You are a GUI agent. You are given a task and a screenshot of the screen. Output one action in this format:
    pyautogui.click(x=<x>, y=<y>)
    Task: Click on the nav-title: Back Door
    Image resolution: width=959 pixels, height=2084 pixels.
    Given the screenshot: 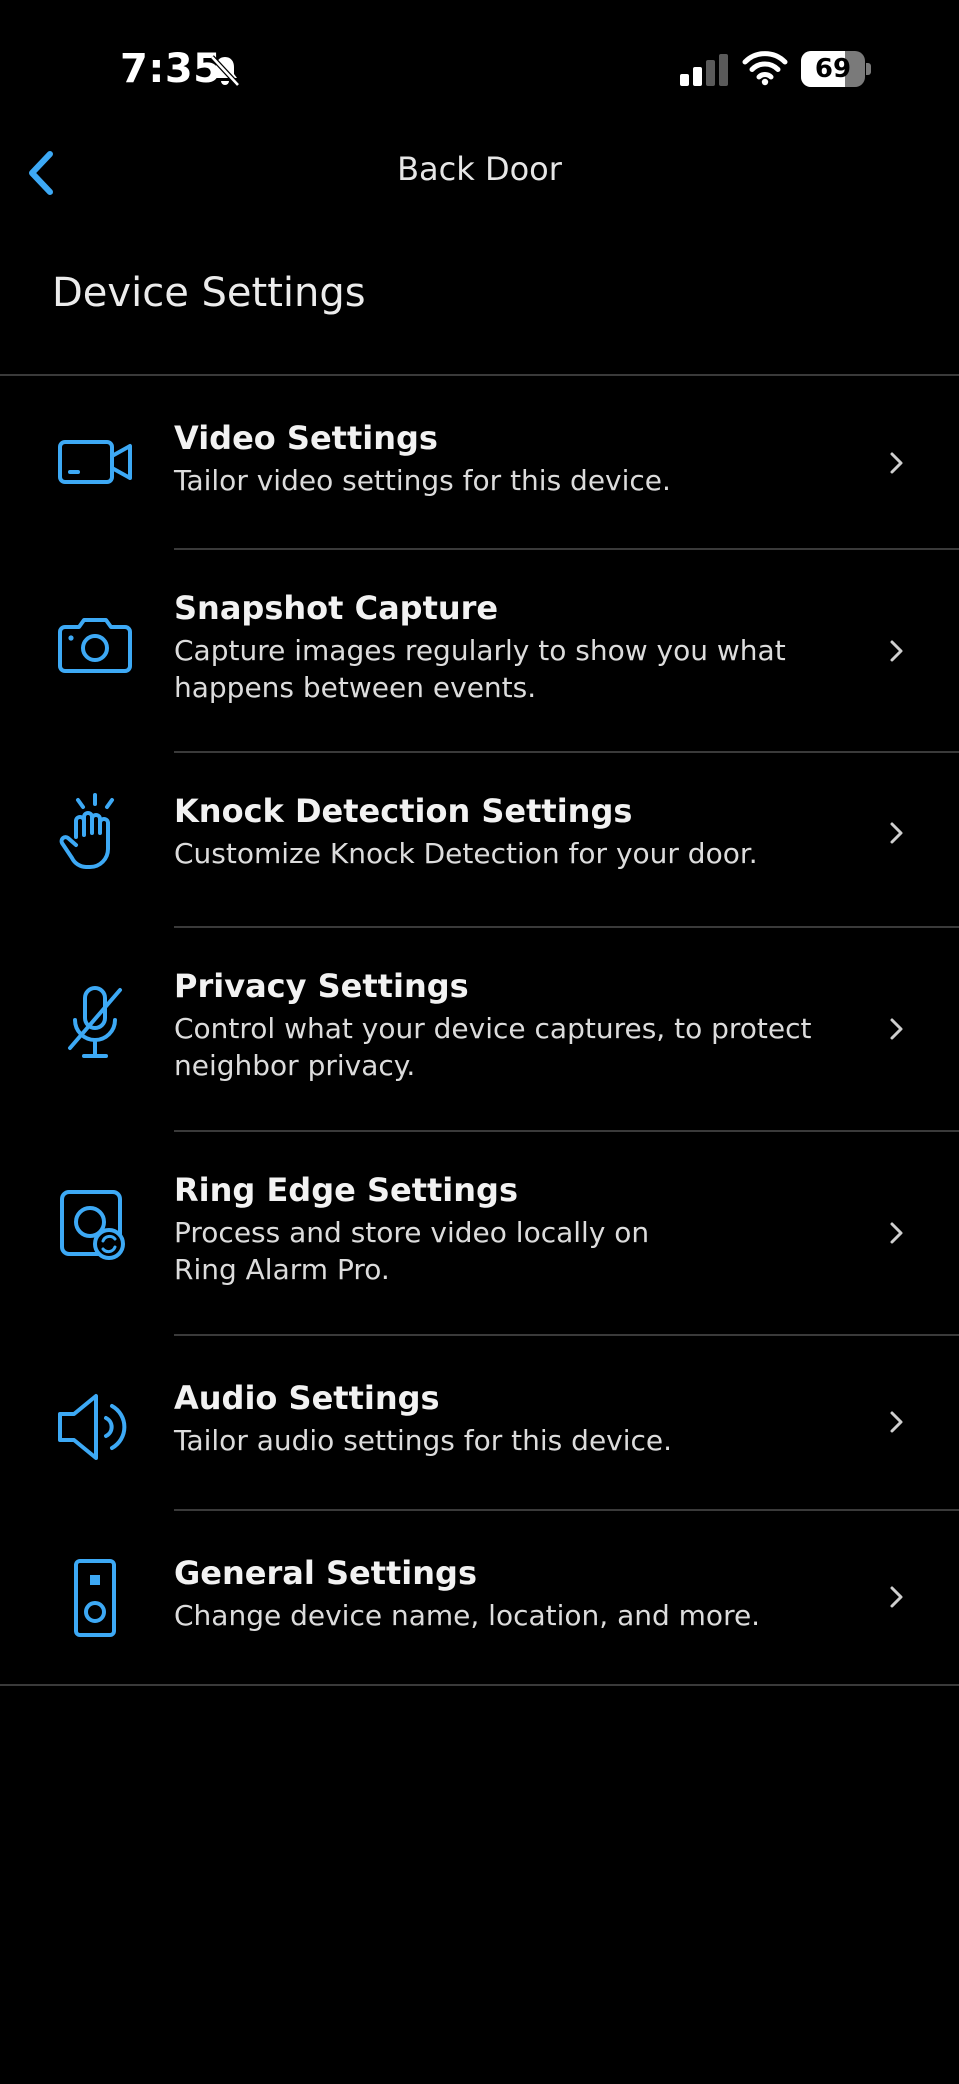 What is the action you would take?
    pyautogui.click(x=479, y=169)
    